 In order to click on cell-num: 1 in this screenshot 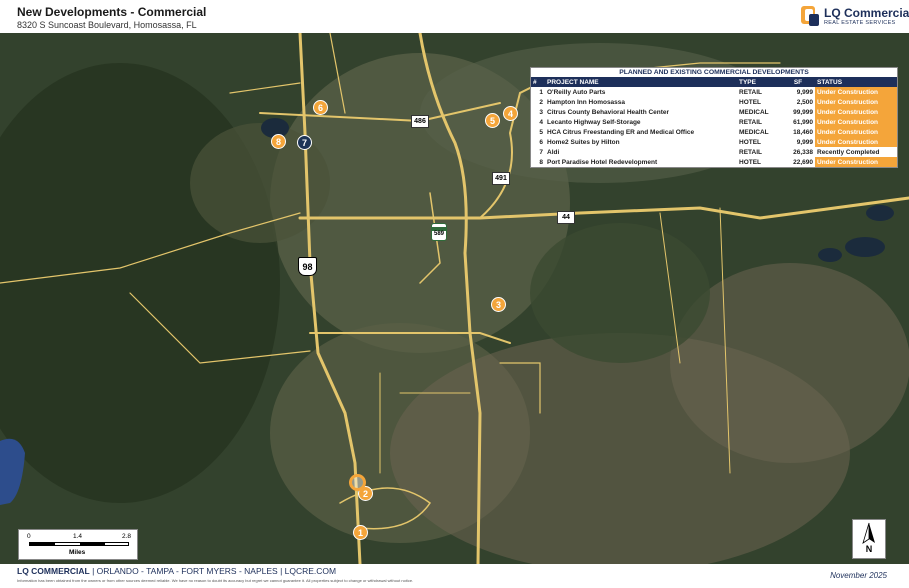, I will do `click(541, 92)`.